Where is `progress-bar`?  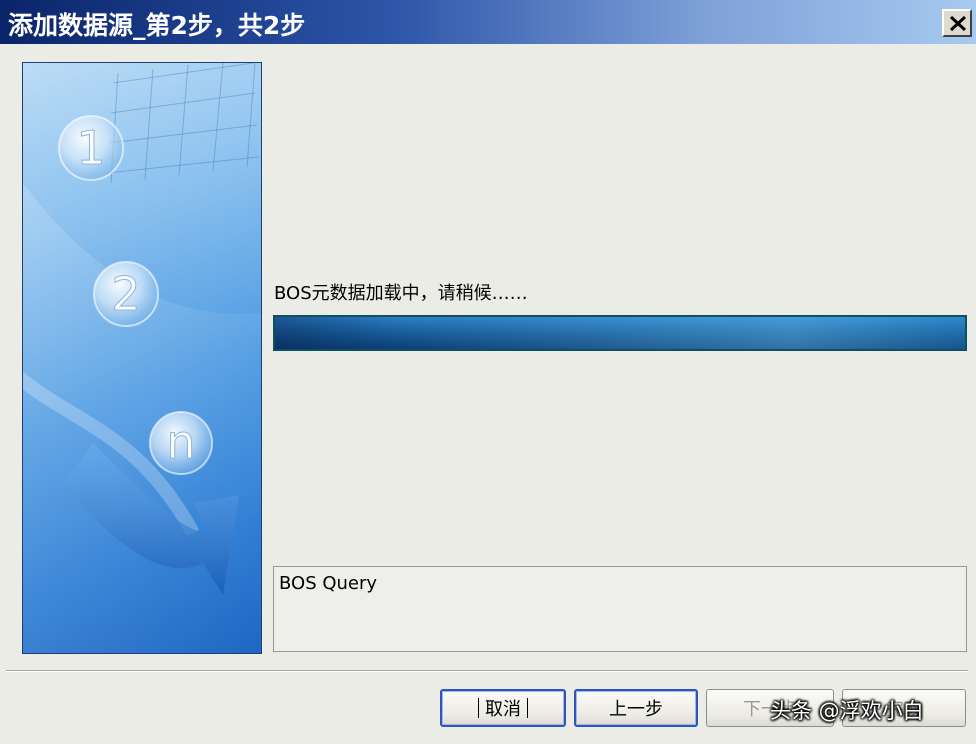 progress-bar is located at coordinates (620, 333).